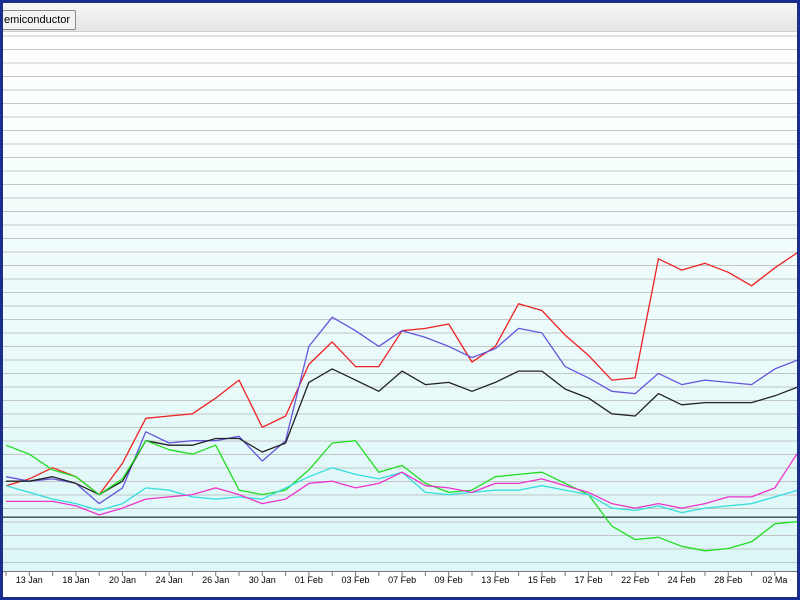 The height and width of the screenshot is (600, 800). What do you see at coordinates (449, 580) in the screenshot?
I see `x-tick-label: 09 Feb` at bounding box center [449, 580].